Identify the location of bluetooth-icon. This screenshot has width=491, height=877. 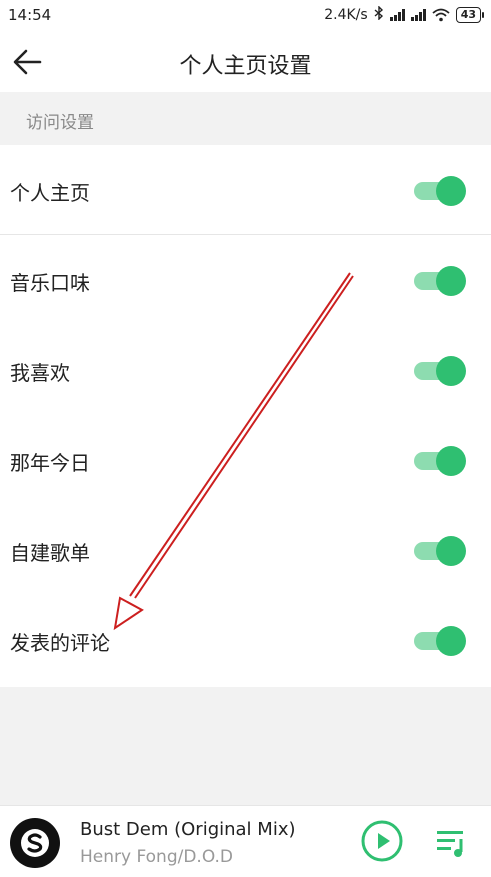
(379, 14).